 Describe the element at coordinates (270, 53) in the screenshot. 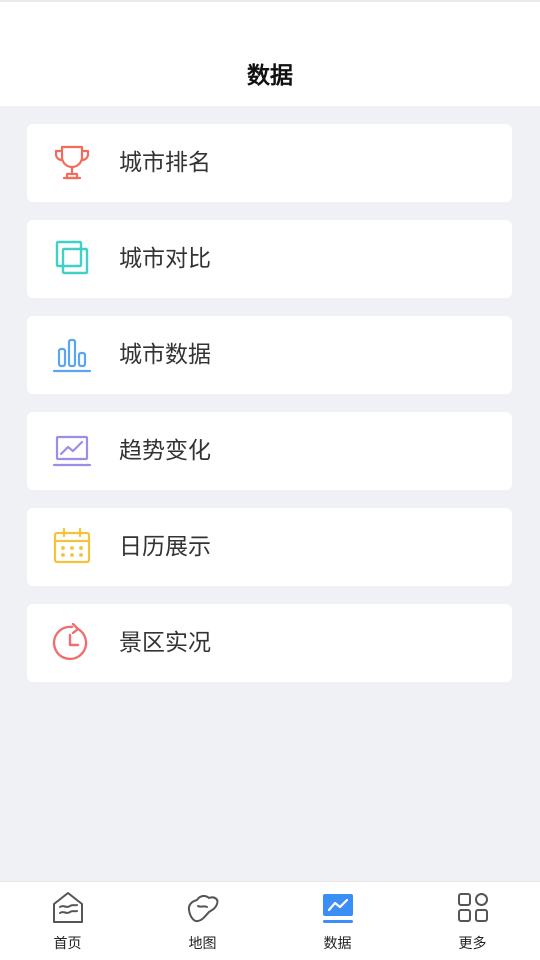

I see `header-bar: 数据` at that location.